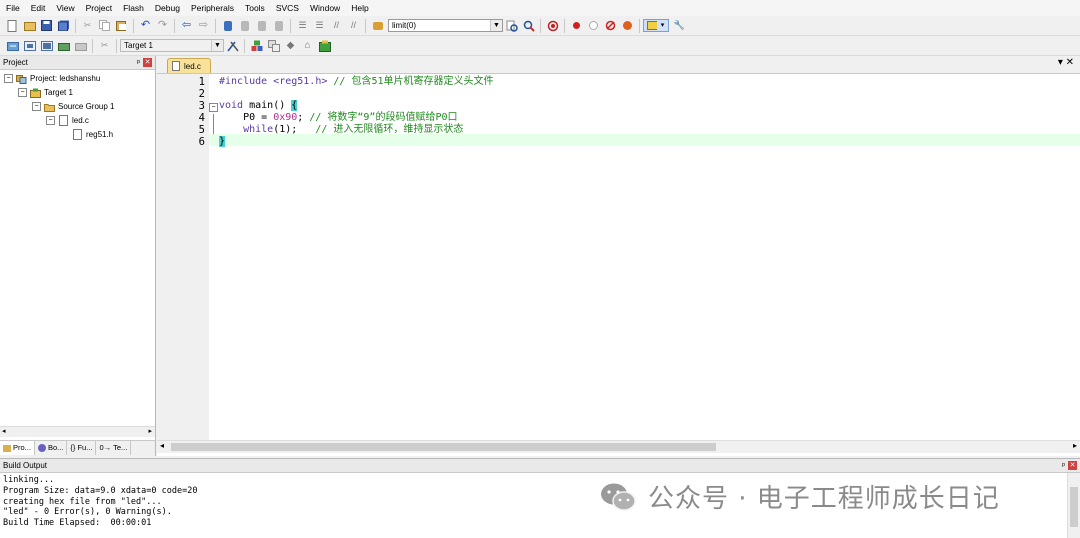 This screenshot has height=538, width=1080. I want to click on menu-debug: Debug, so click(167, 8).